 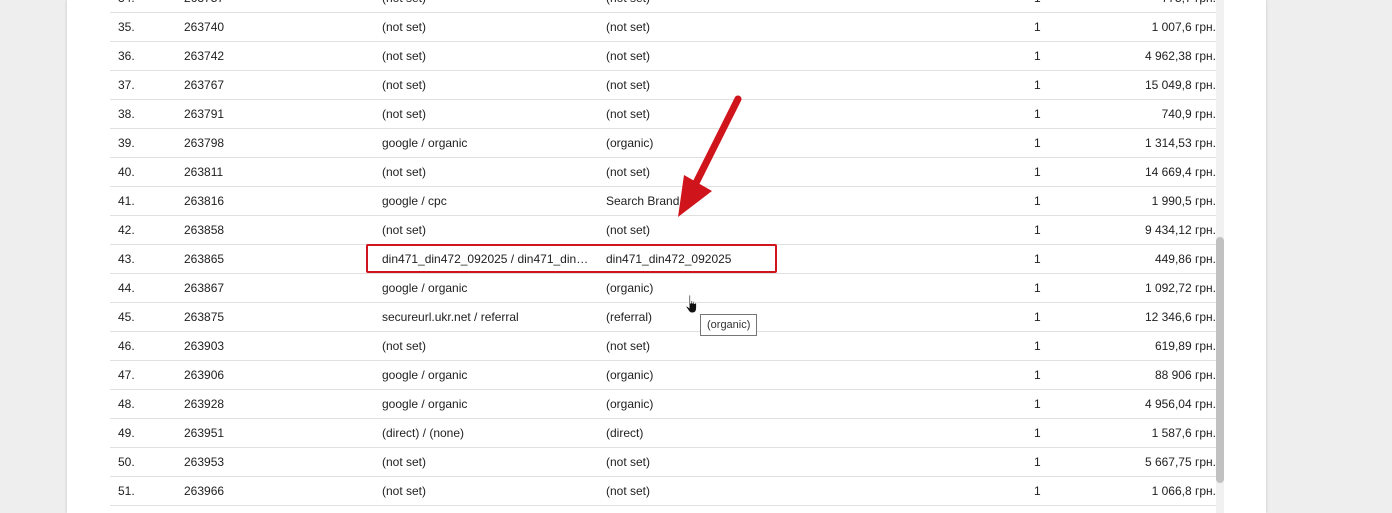 I want to click on row-number-cell: 43., so click(x=126, y=259).